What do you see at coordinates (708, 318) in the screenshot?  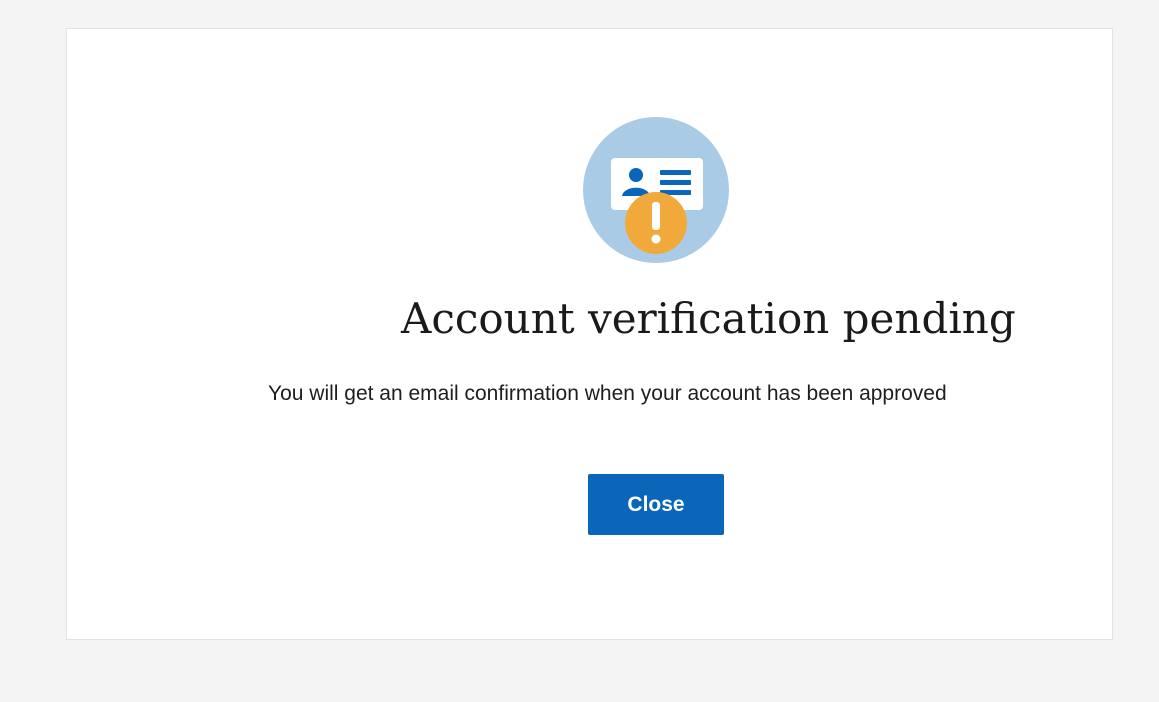 I see `dialog-title: Account verification pending` at bounding box center [708, 318].